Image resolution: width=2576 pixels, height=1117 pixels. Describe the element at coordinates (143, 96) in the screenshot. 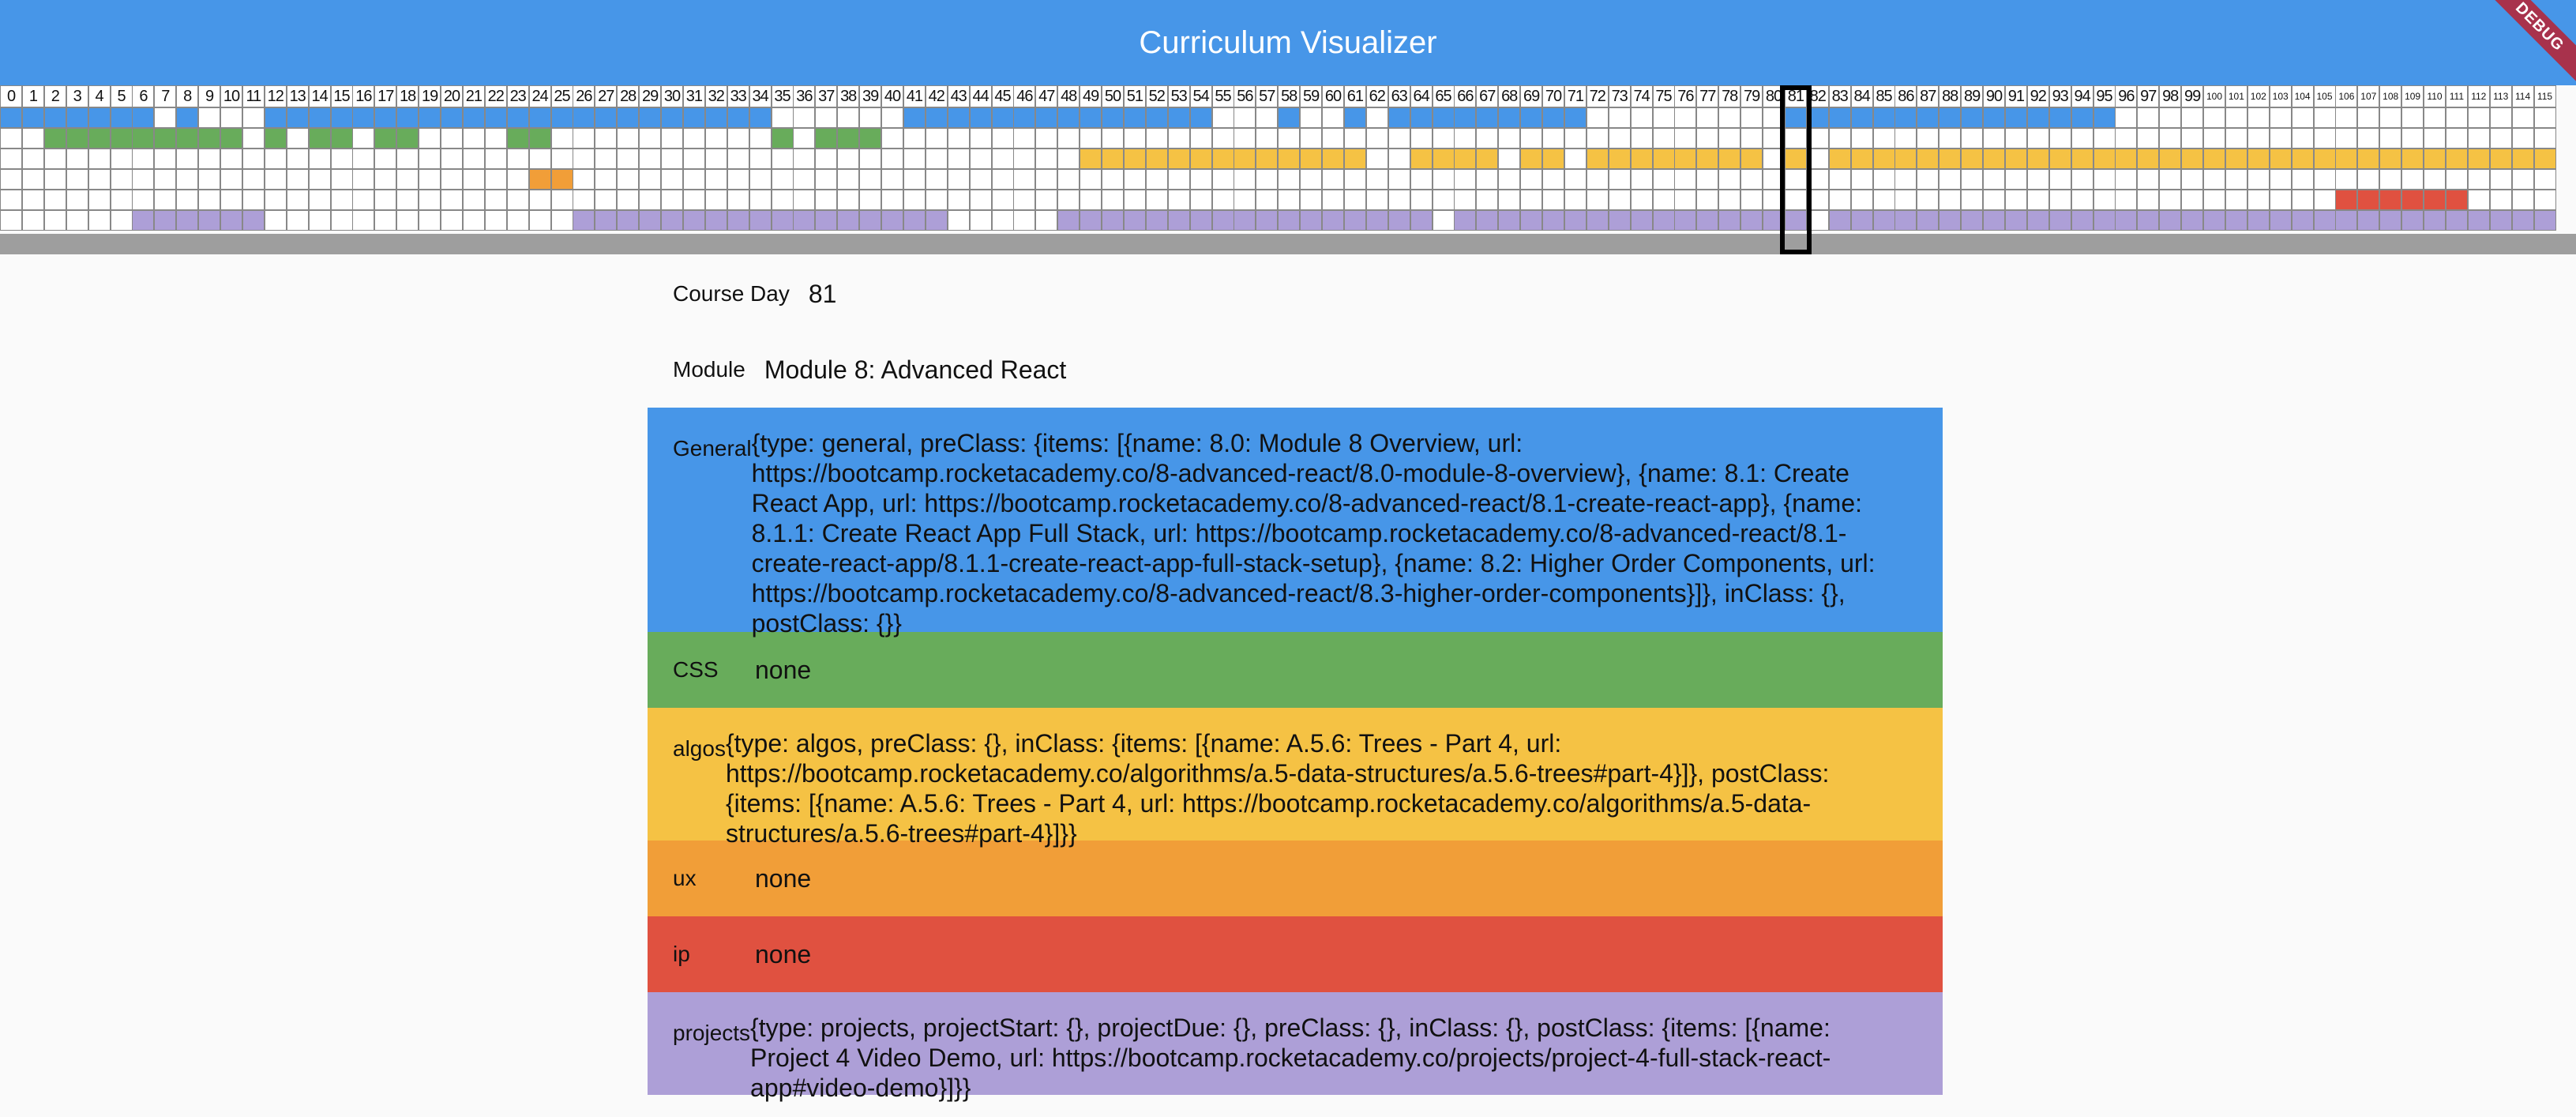

I see `day-number: 6` at that location.